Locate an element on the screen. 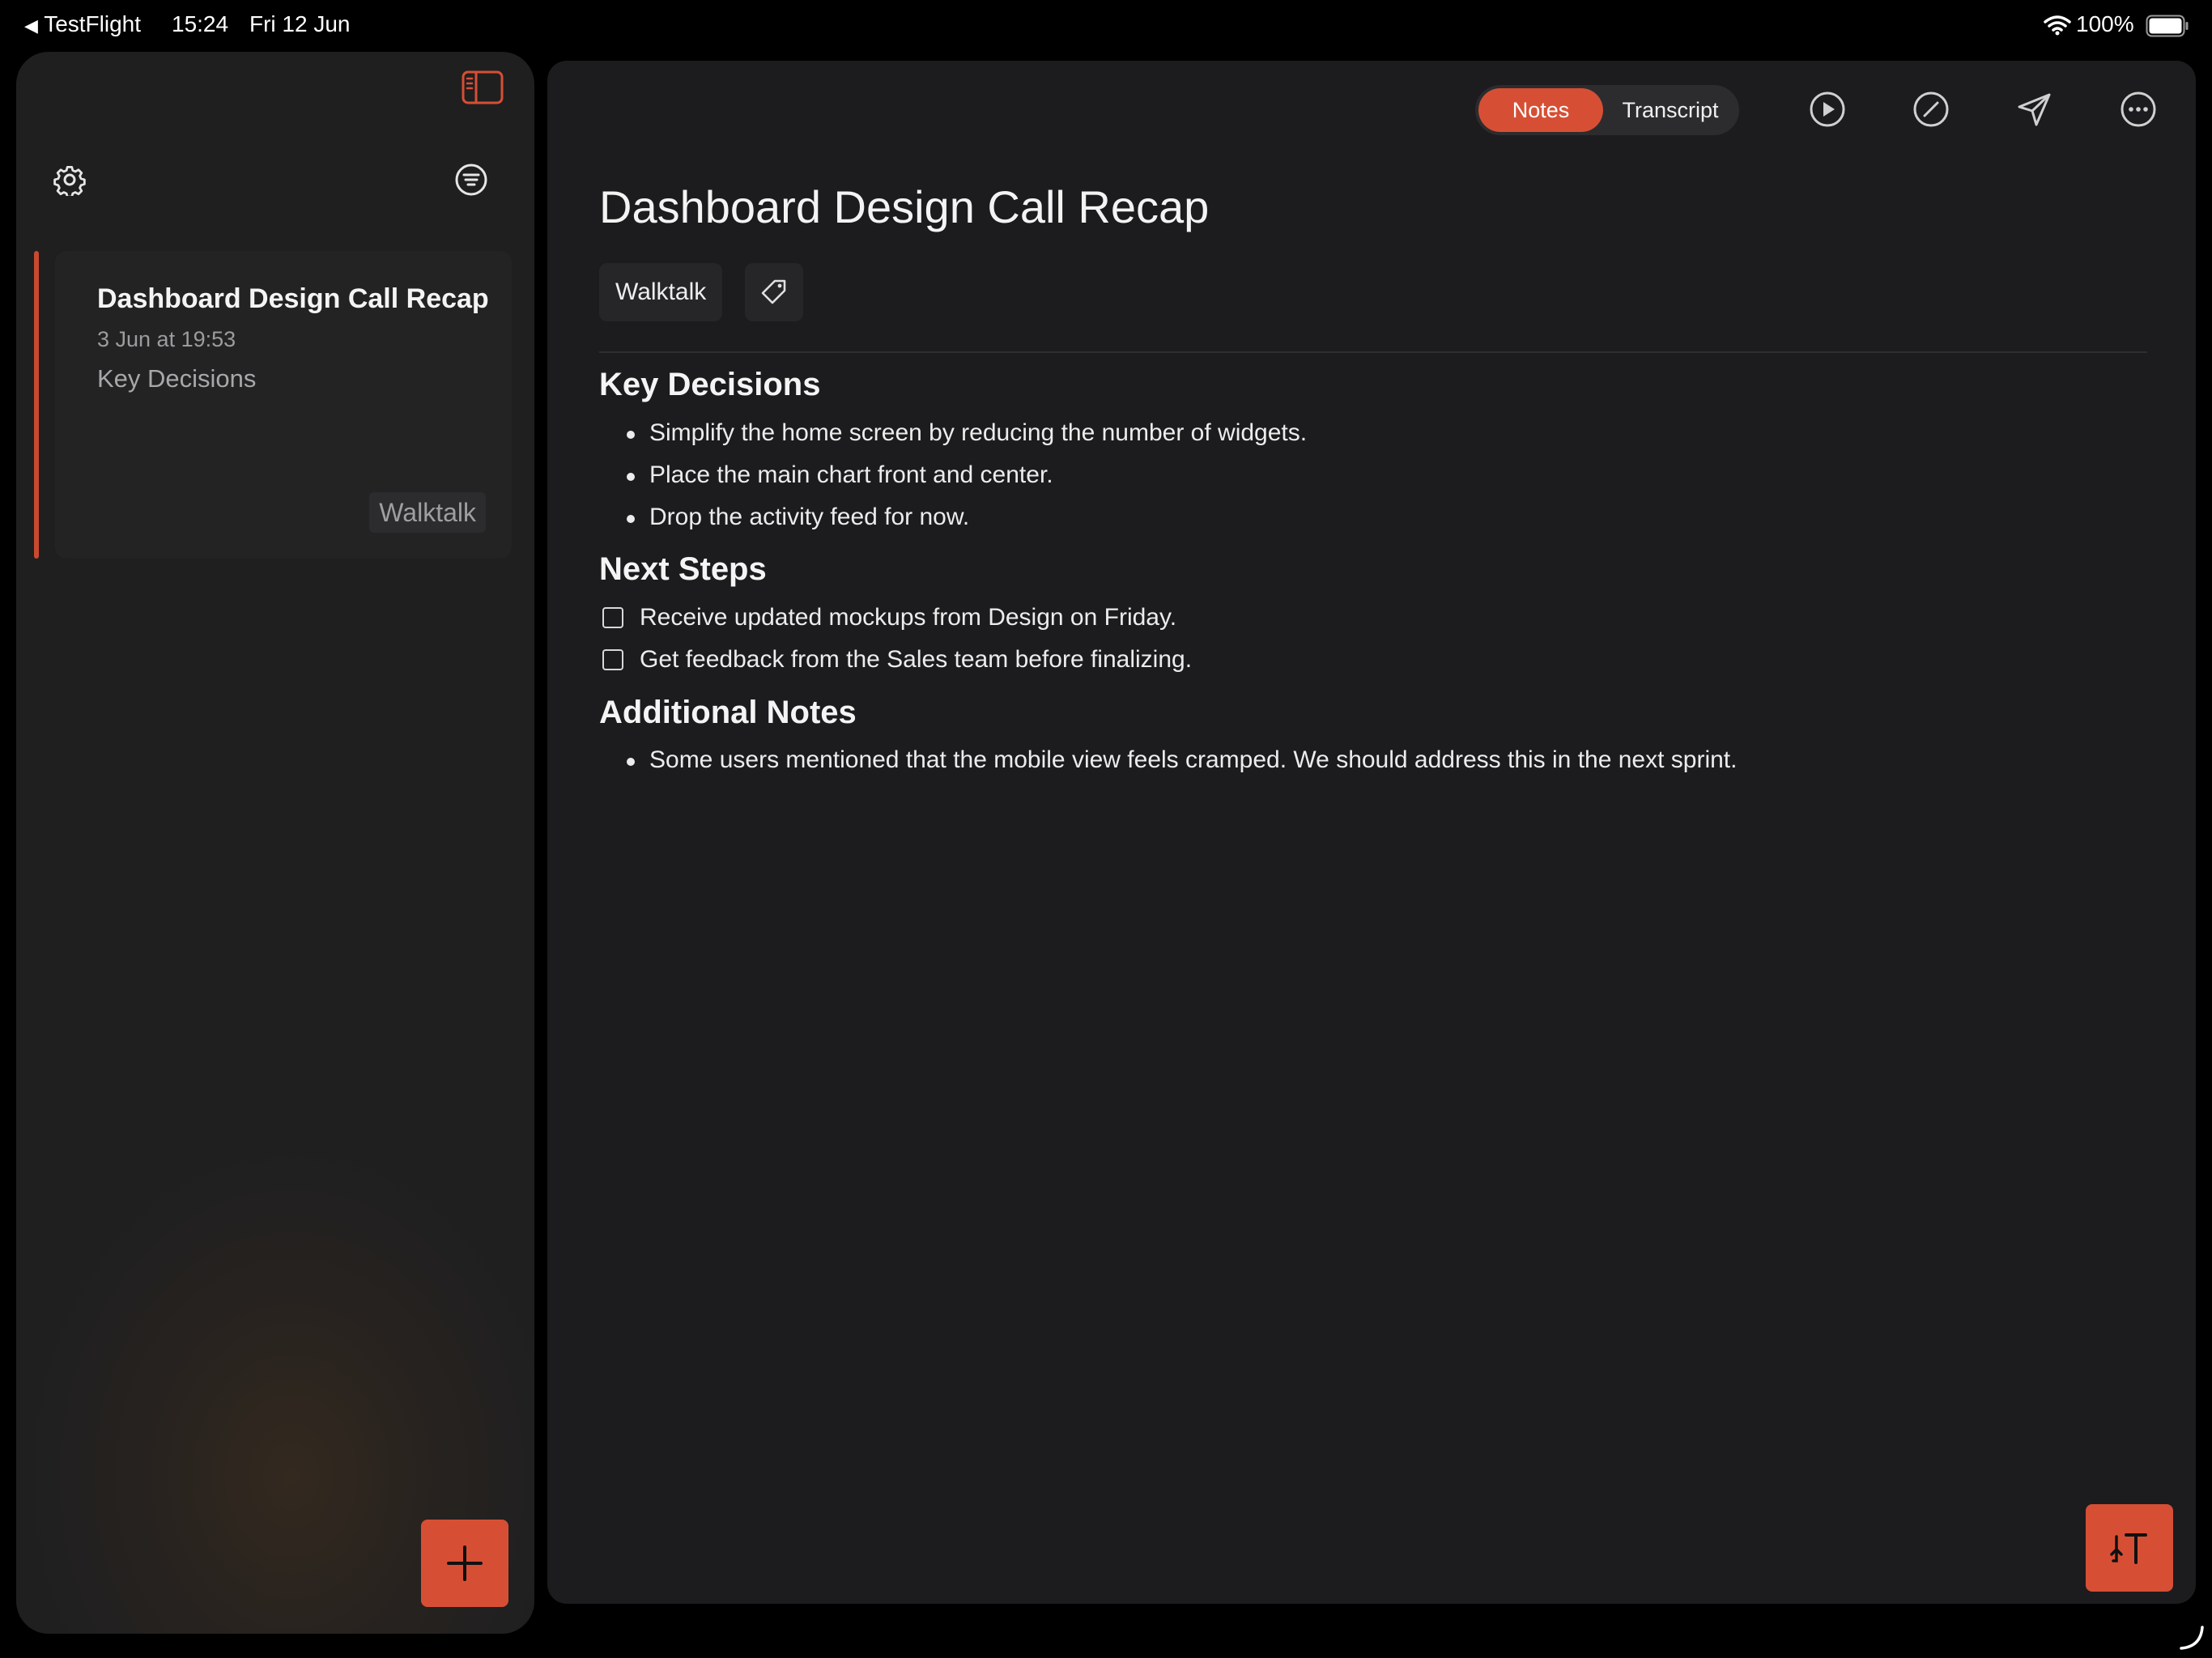 This screenshot has width=2212, height=1658. filter-button is located at coordinates (472, 179).